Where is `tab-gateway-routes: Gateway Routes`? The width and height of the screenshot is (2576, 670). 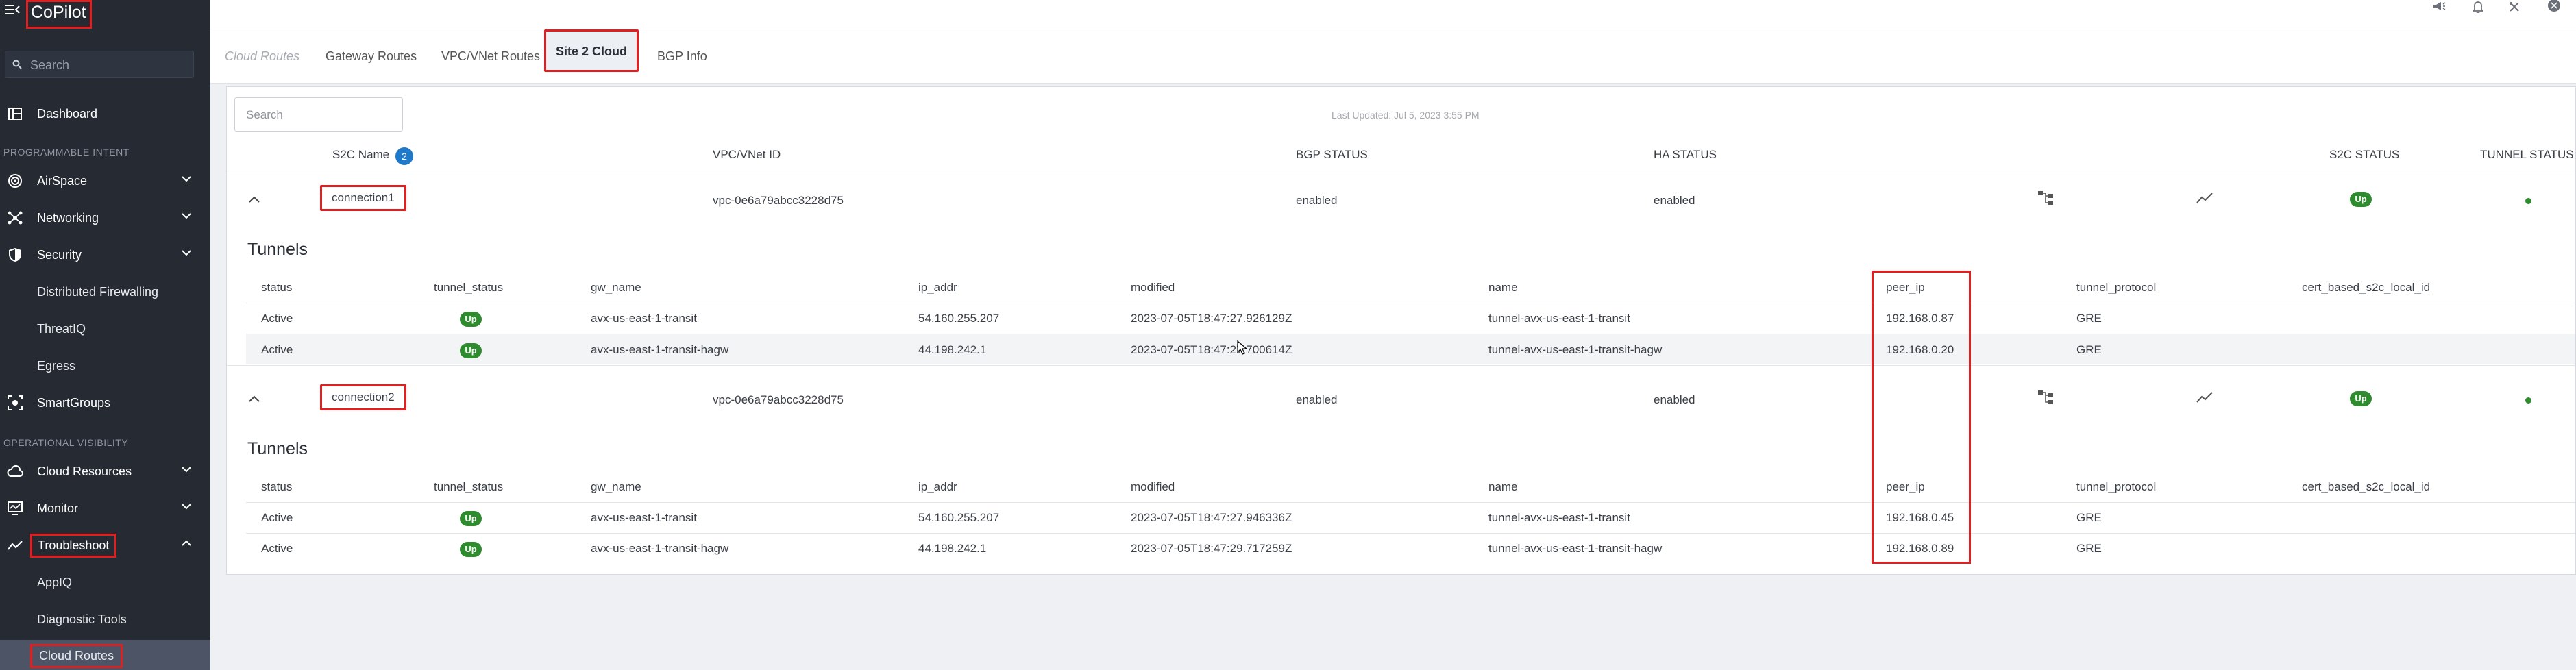 tab-gateway-routes: Gateway Routes is located at coordinates (372, 56).